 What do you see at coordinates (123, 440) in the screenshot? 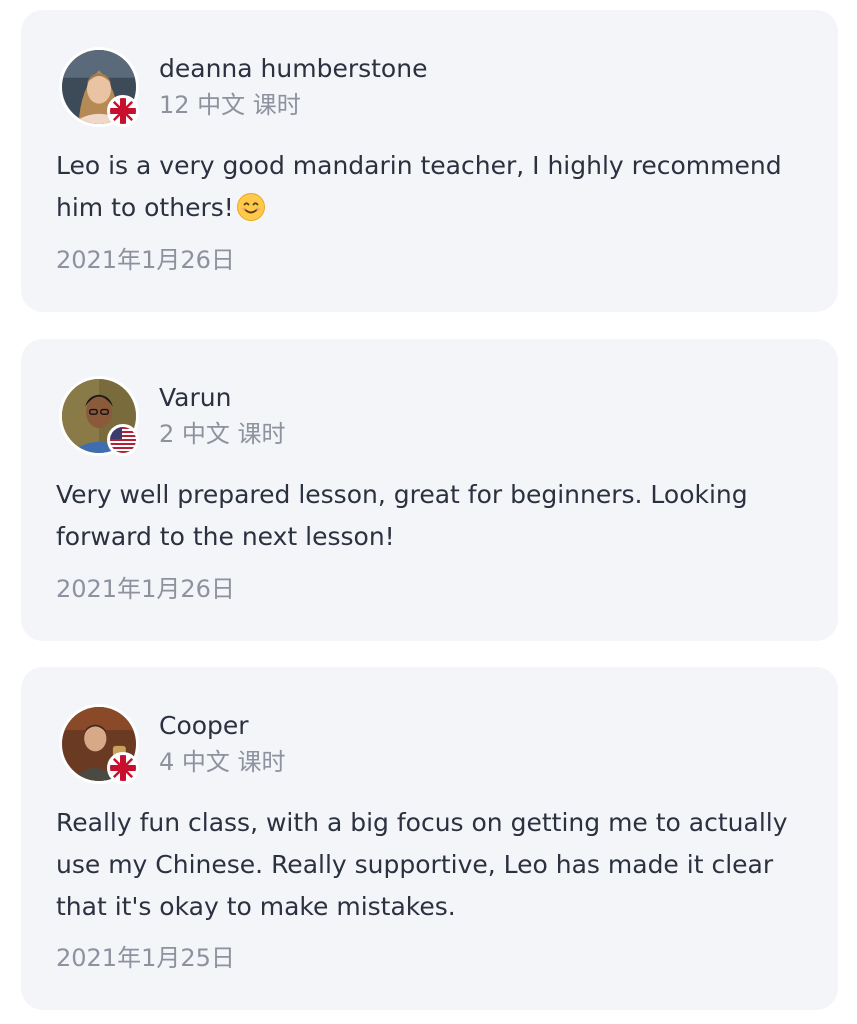
I see `us-flag-icon` at bounding box center [123, 440].